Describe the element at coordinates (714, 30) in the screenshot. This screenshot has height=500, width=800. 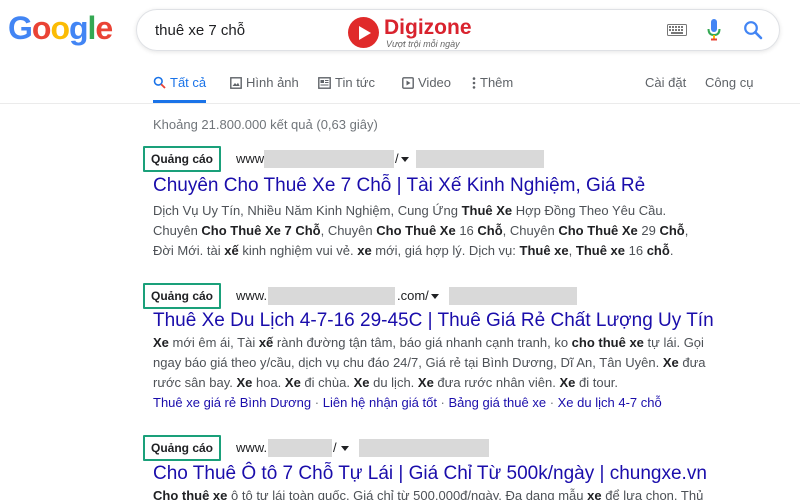
I see `microphone-icon` at that location.